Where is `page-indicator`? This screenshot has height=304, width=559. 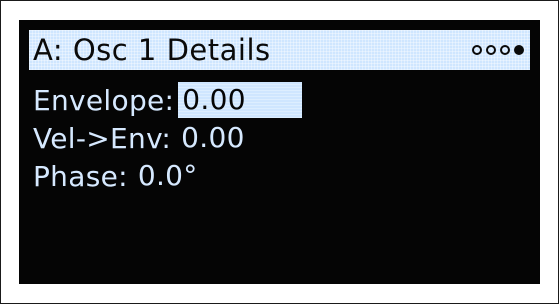
page-indicator is located at coordinates (498, 50).